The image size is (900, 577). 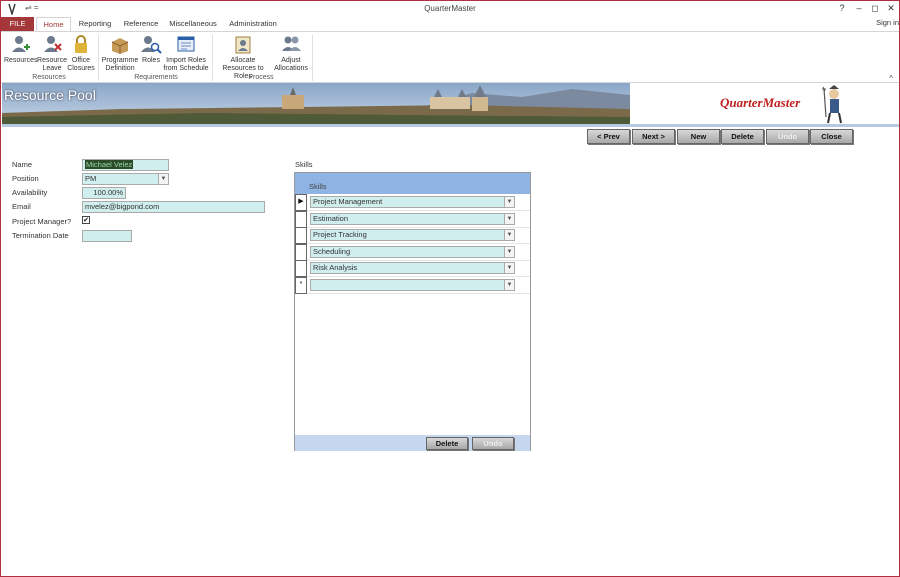 What do you see at coordinates (186, 68) in the screenshot?
I see `import-roles-label-2: from Schedule` at bounding box center [186, 68].